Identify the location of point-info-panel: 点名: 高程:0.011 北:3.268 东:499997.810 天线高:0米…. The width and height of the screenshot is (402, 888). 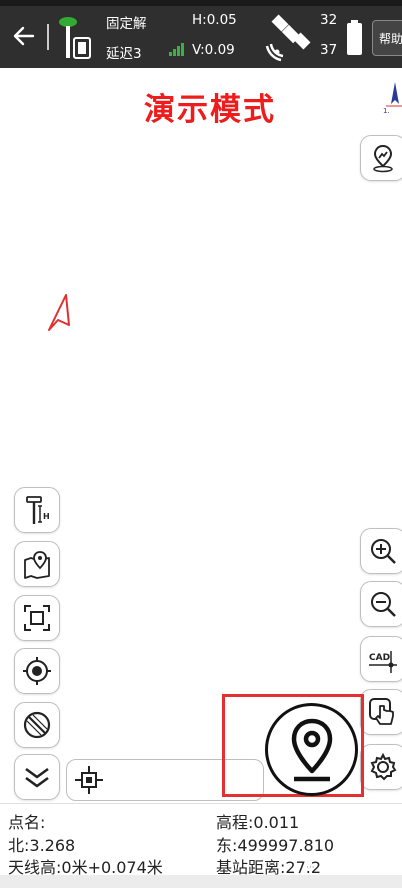
(201, 840).